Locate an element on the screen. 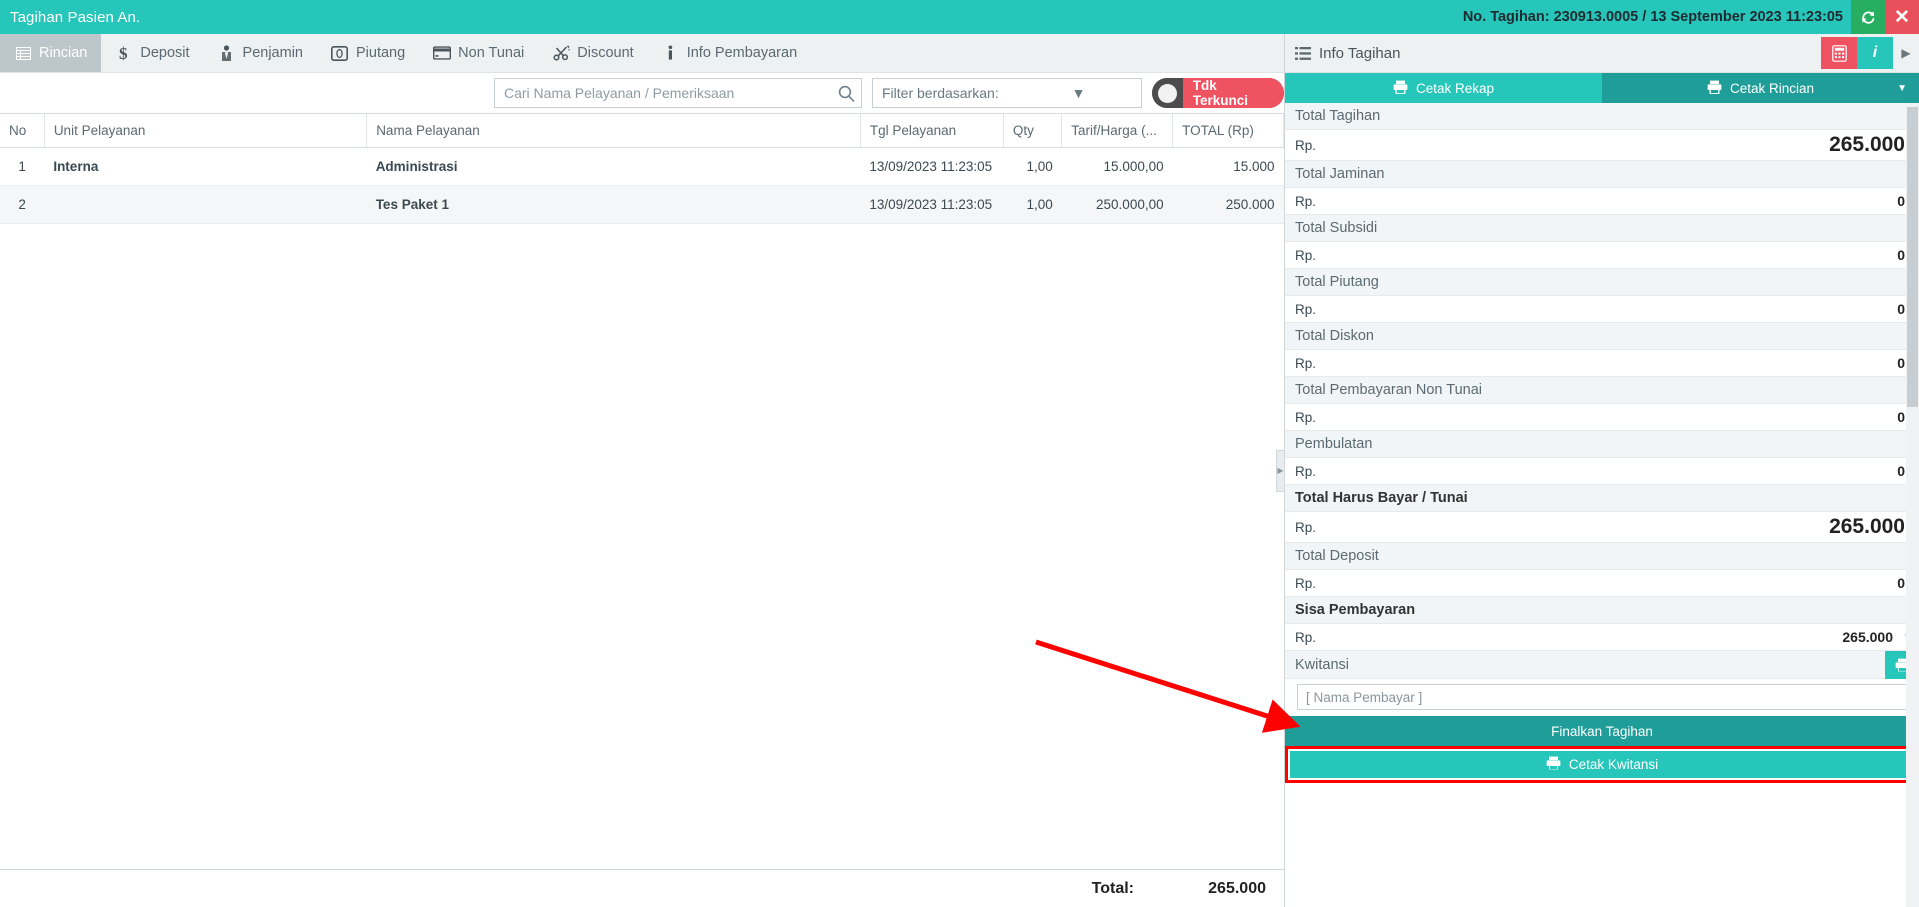 Image resolution: width=1919 pixels, height=907 pixels. info-value-total-jaminan: Rp. 0 is located at coordinates (1602, 201).